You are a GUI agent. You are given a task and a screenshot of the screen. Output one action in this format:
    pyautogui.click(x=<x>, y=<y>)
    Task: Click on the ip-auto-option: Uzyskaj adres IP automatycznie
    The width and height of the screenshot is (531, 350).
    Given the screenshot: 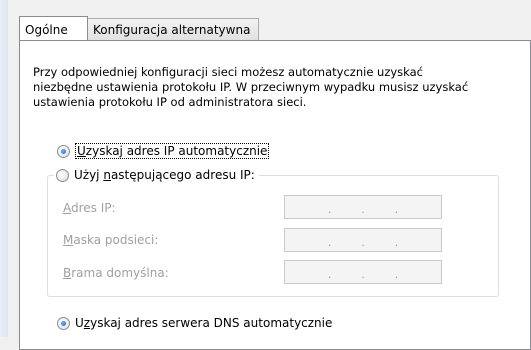 What is the action you would take?
    pyautogui.click(x=163, y=151)
    